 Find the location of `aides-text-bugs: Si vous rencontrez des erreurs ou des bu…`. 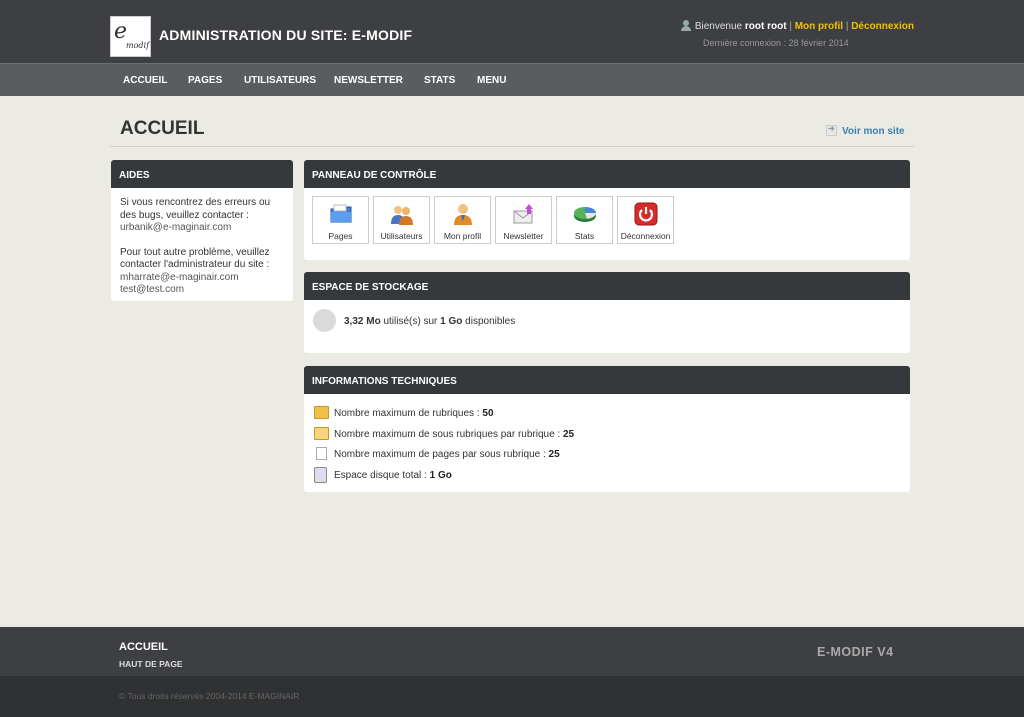

aides-text-bugs: Si vous rencontrez des erreurs ou des bu… is located at coordinates (195, 209).